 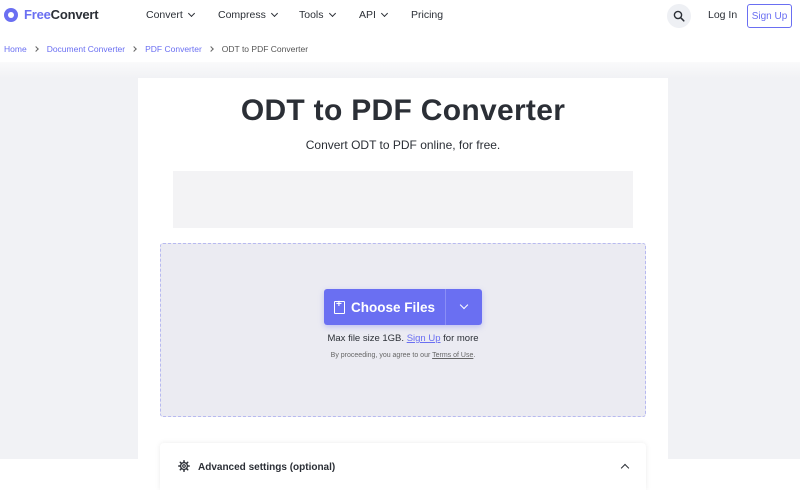 What do you see at coordinates (74, 14) in the screenshot?
I see `logo-text-convert: Convert` at bounding box center [74, 14].